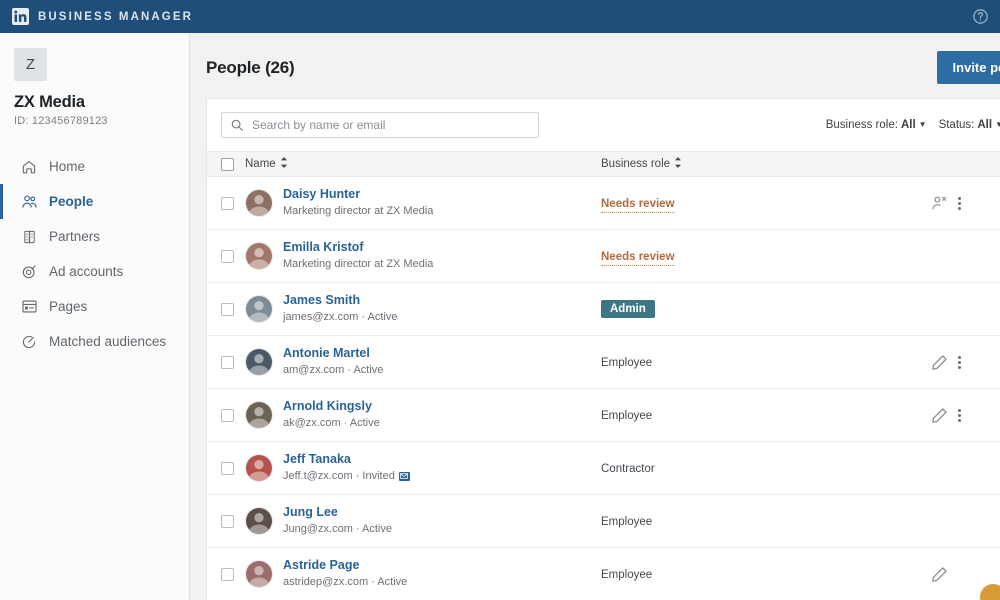  What do you see at coordinates (68, 306) in the screenshot?
I see `sidebar-item-label: Pages` at bounding box center [68, 306].